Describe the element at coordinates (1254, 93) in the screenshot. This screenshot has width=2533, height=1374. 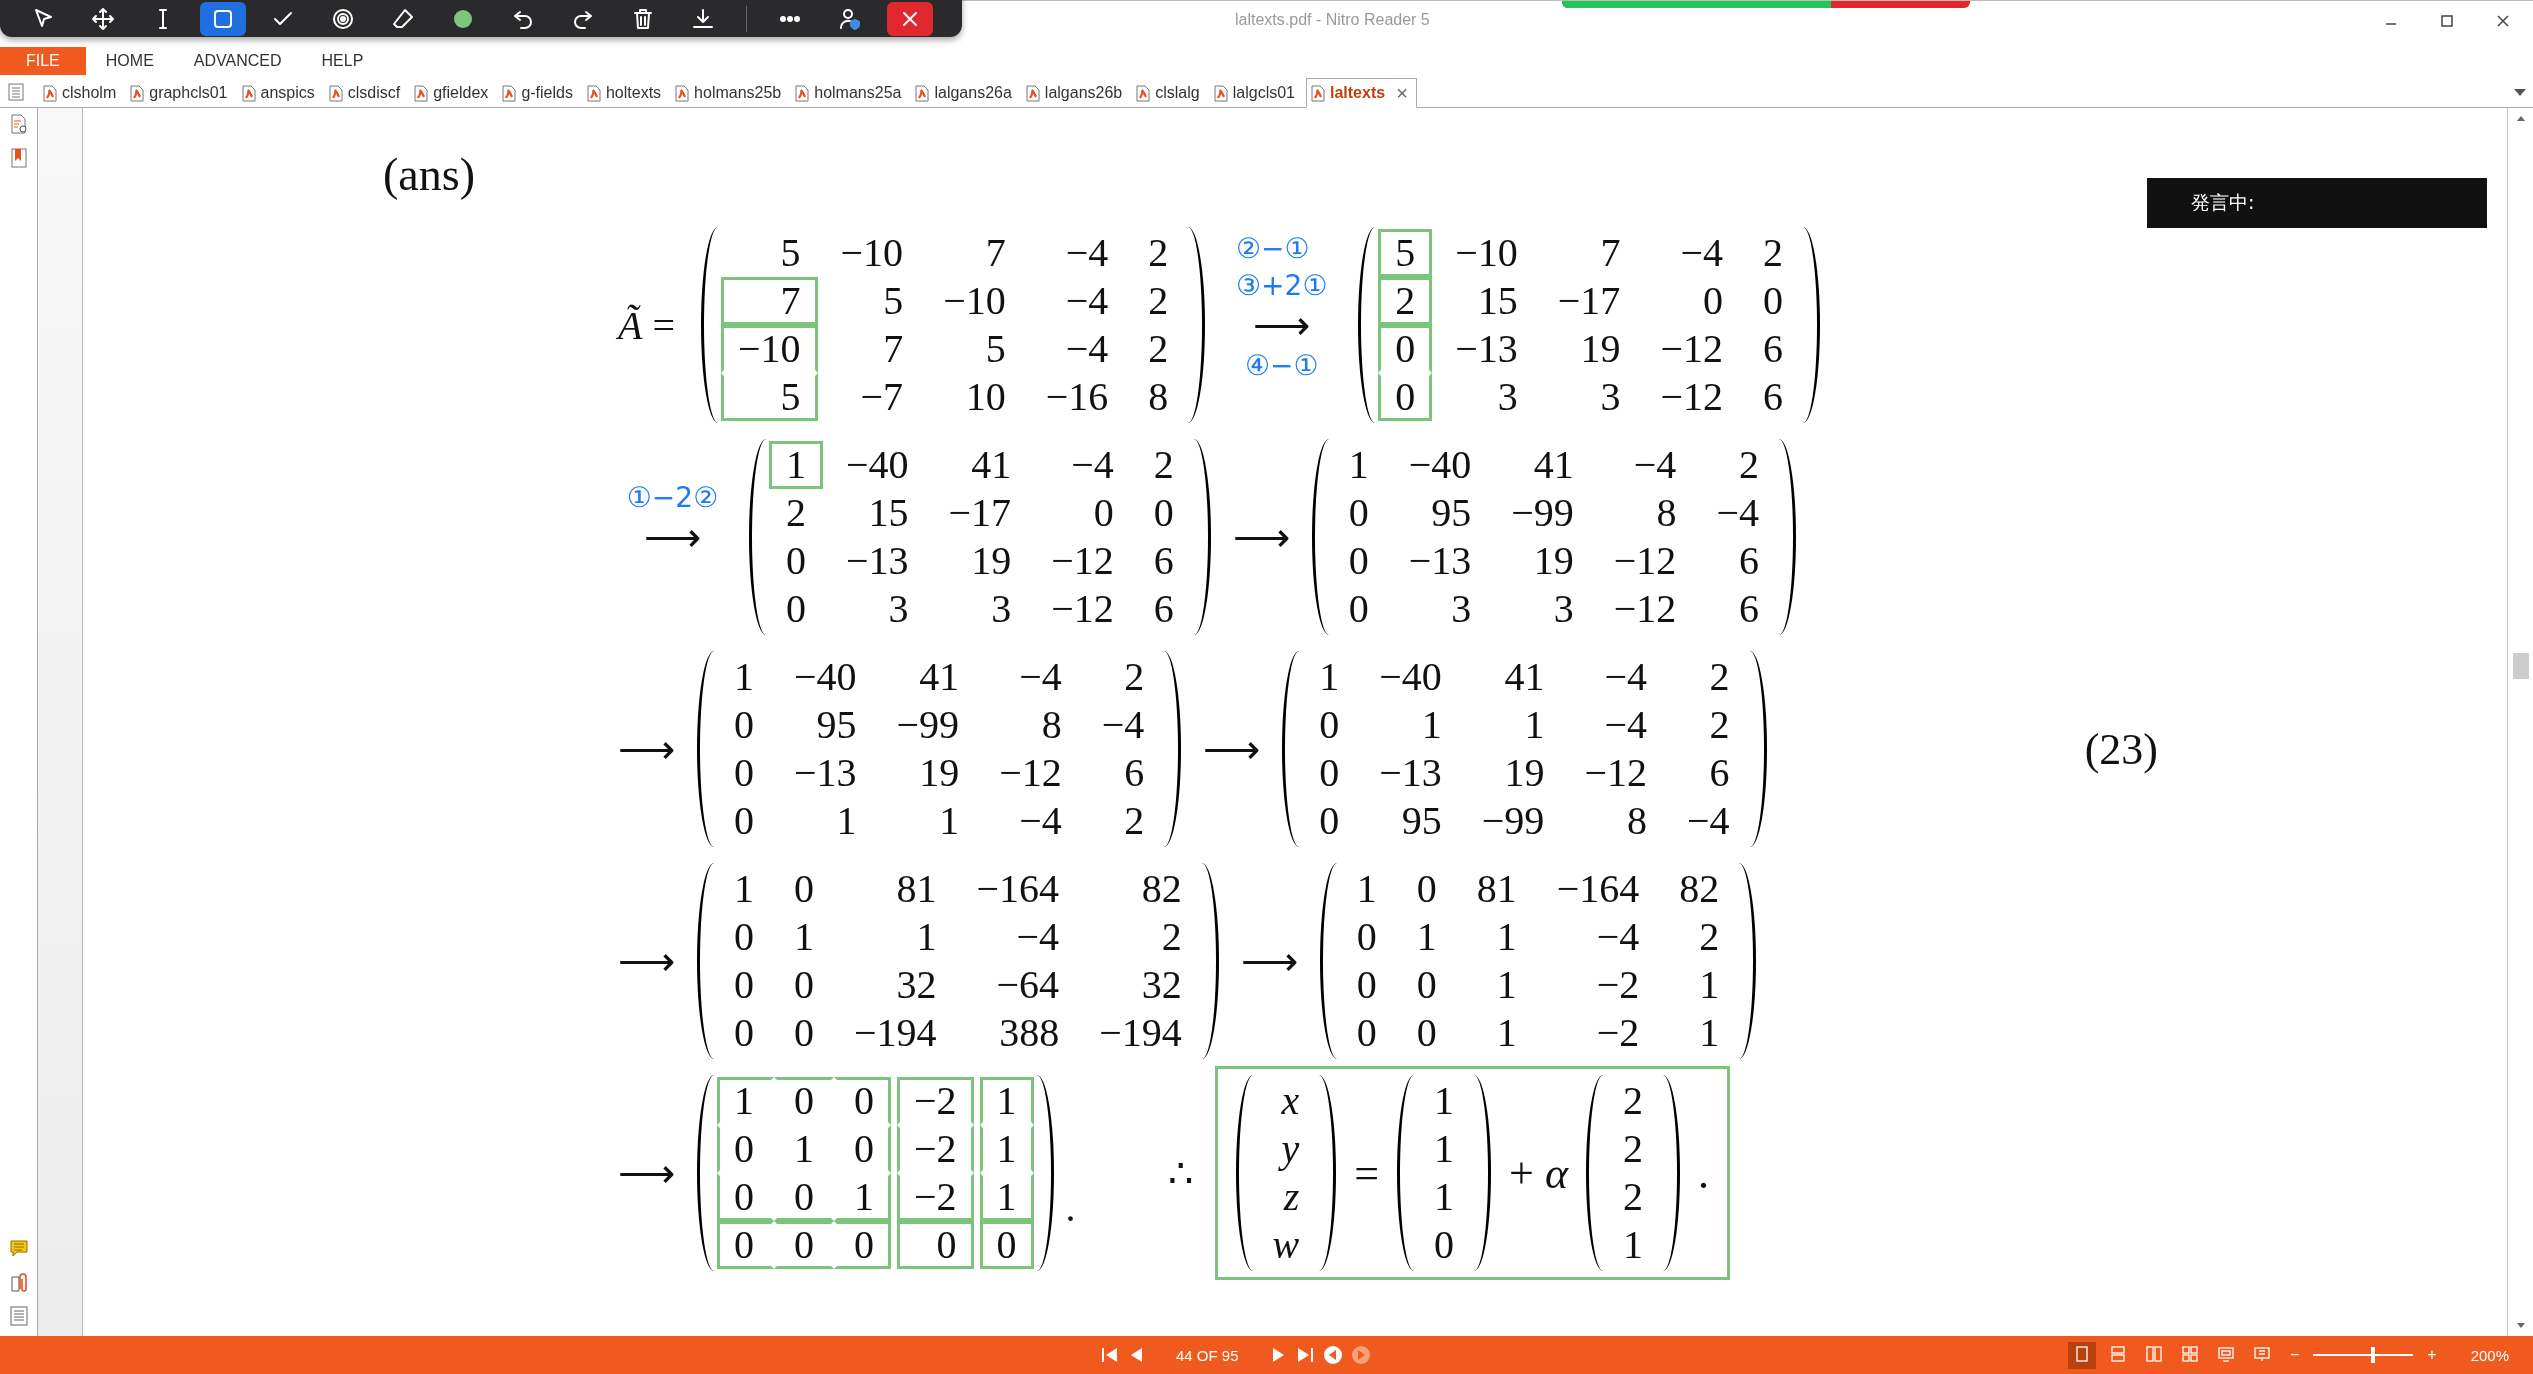
I see `document-tab: lalgcls01` at that location.